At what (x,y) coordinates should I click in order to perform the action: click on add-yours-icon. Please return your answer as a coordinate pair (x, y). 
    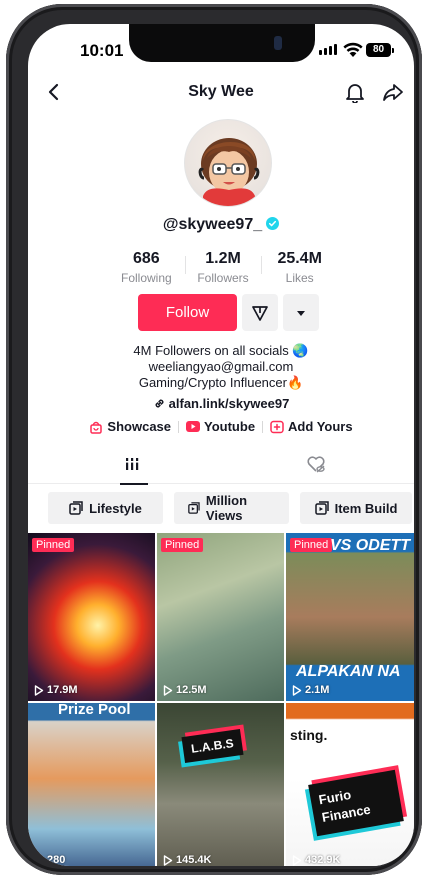
    Looking at the image, I should click on (277, 426).